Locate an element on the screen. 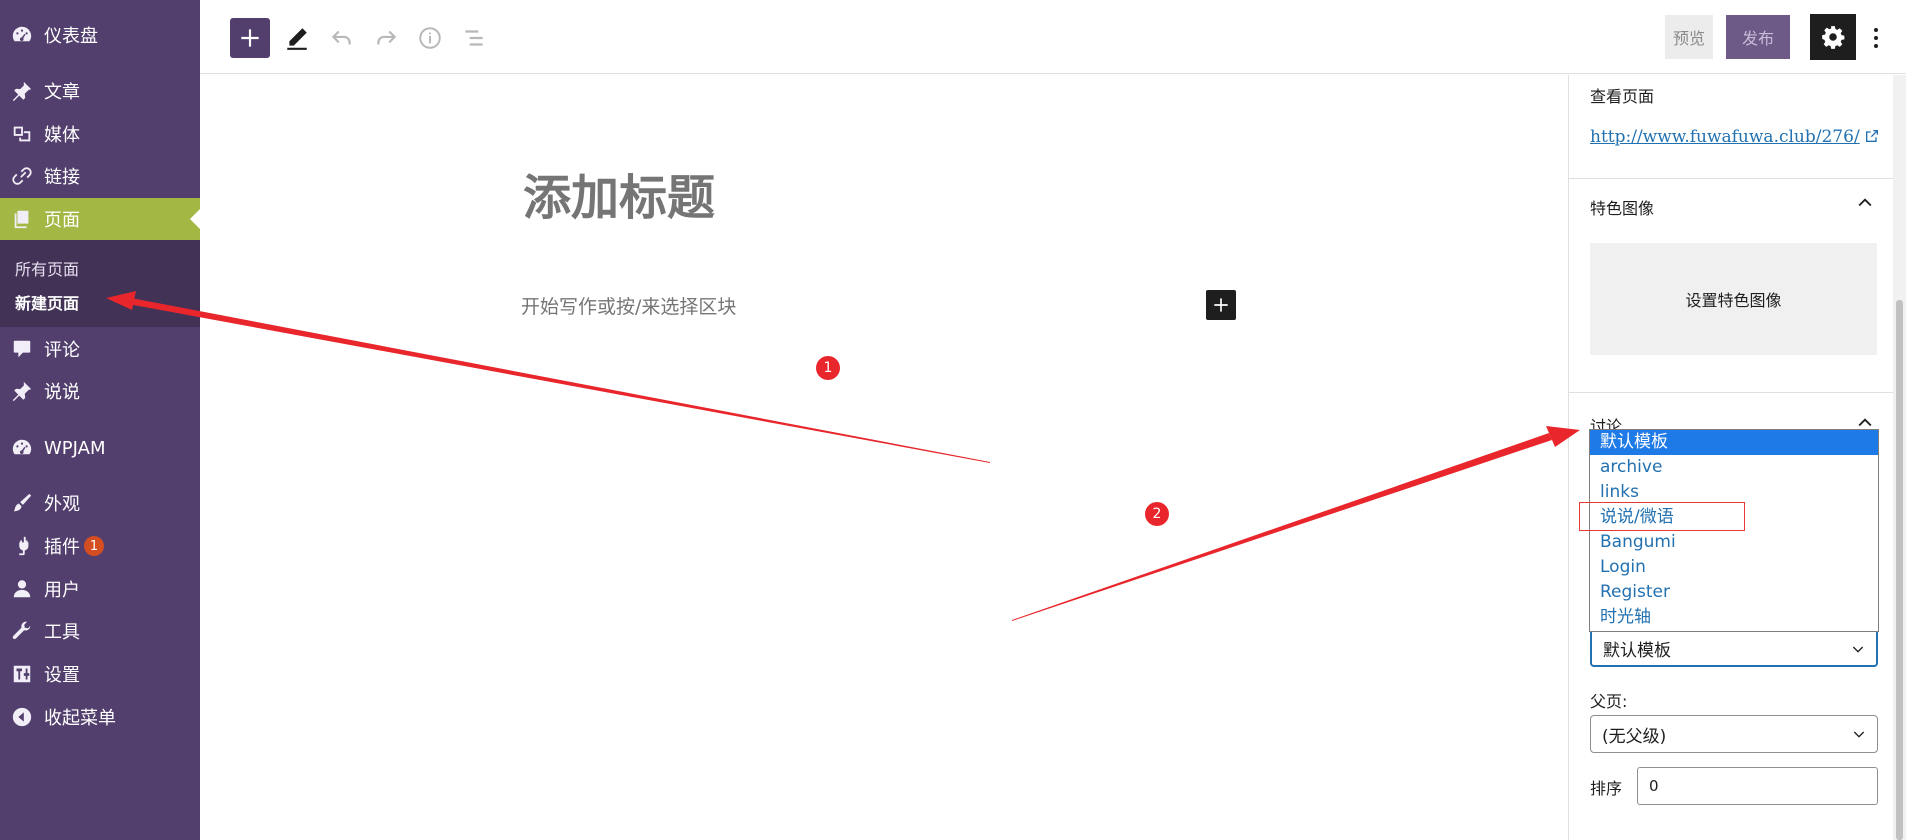 Image resolution: width=1906 pixels, height=840 pixels. add-block-button is located at coordinates (250, 38).